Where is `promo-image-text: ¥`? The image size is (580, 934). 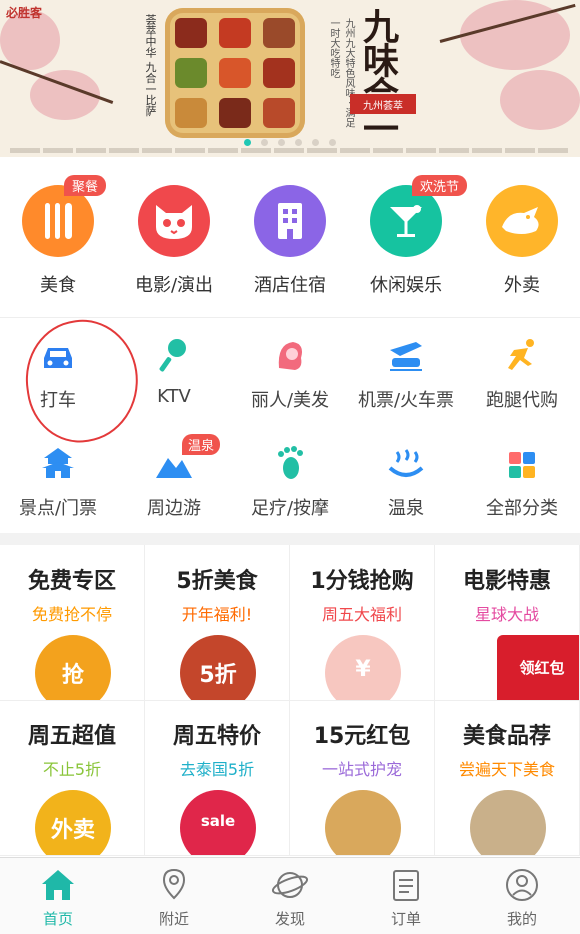 promo-image-text: ¥ is located at coordinates (363, 669).